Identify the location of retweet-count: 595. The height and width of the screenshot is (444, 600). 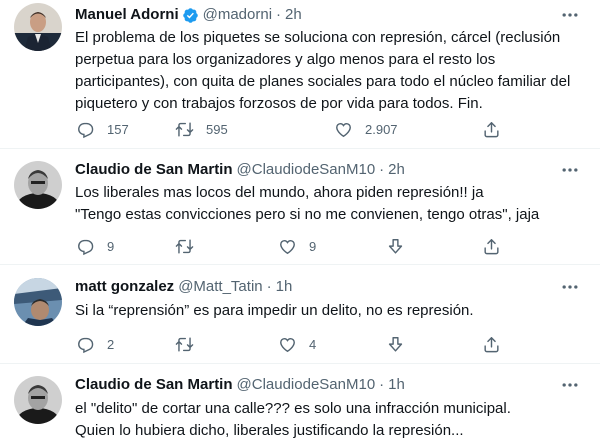
(217, 129).